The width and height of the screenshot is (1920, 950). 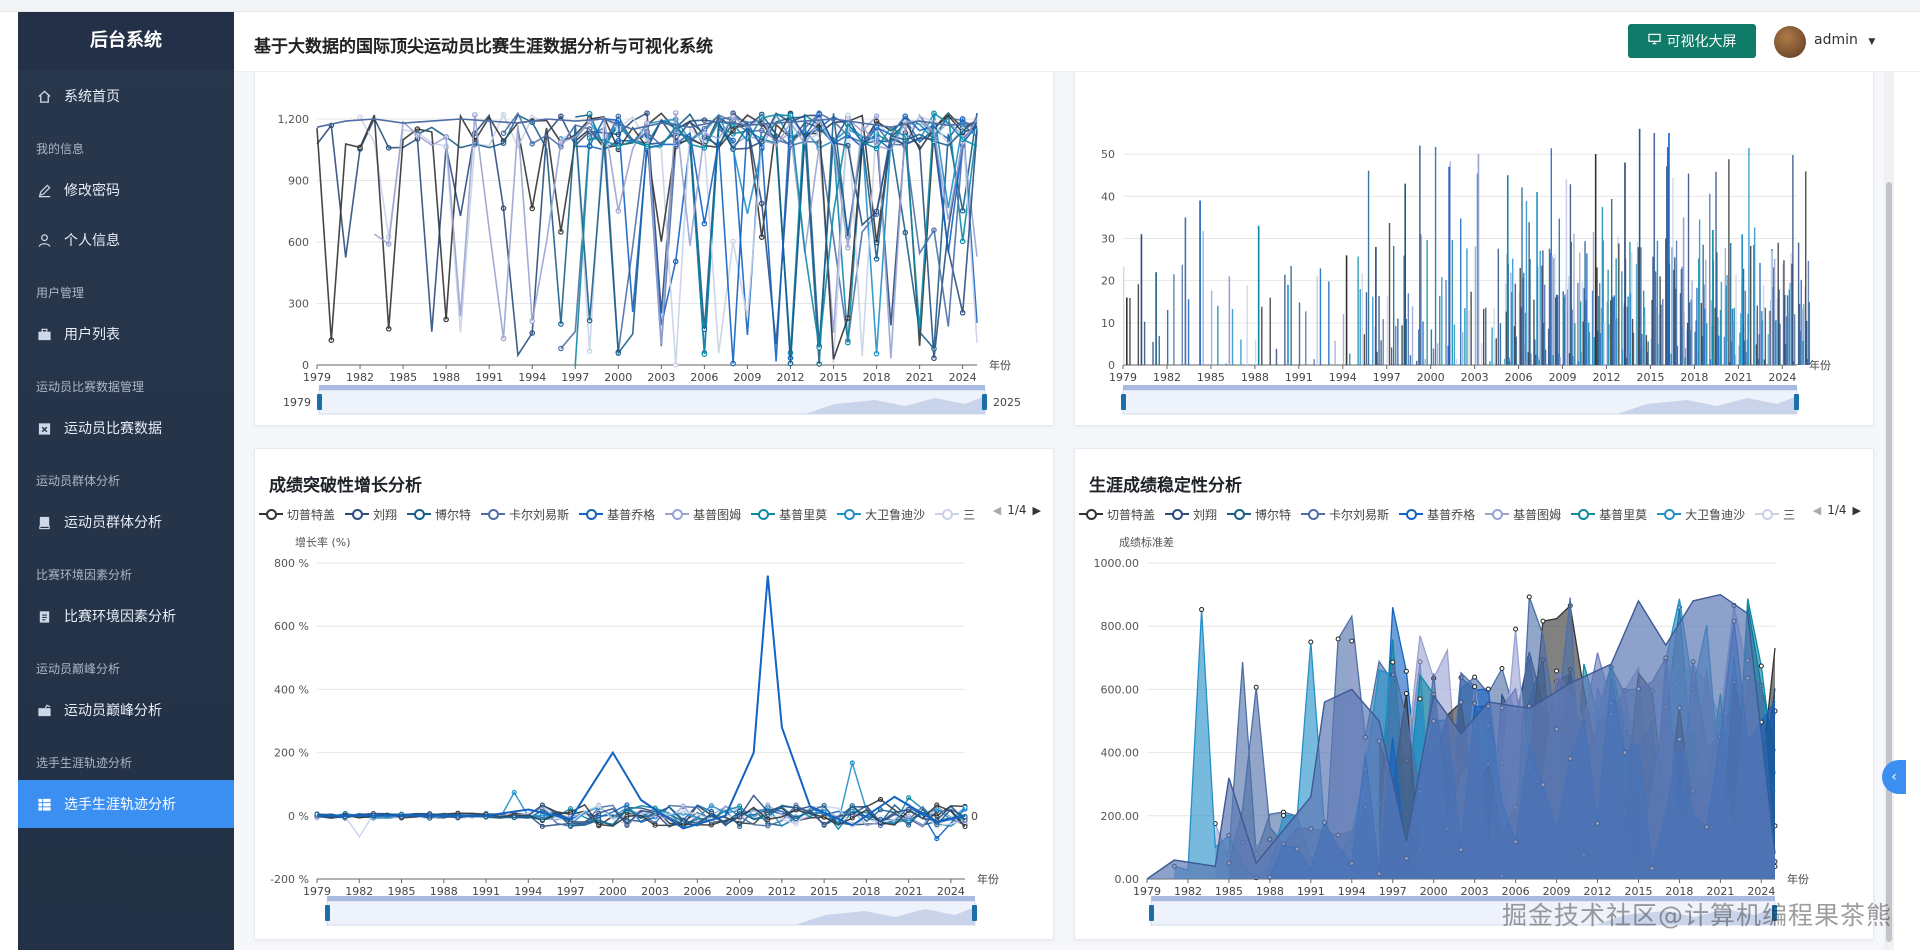 What do you see at coordinates (1117, 563) in the screenshot?
I see `y-tick-label: 1000.00` at bounding box center [1117, 563].